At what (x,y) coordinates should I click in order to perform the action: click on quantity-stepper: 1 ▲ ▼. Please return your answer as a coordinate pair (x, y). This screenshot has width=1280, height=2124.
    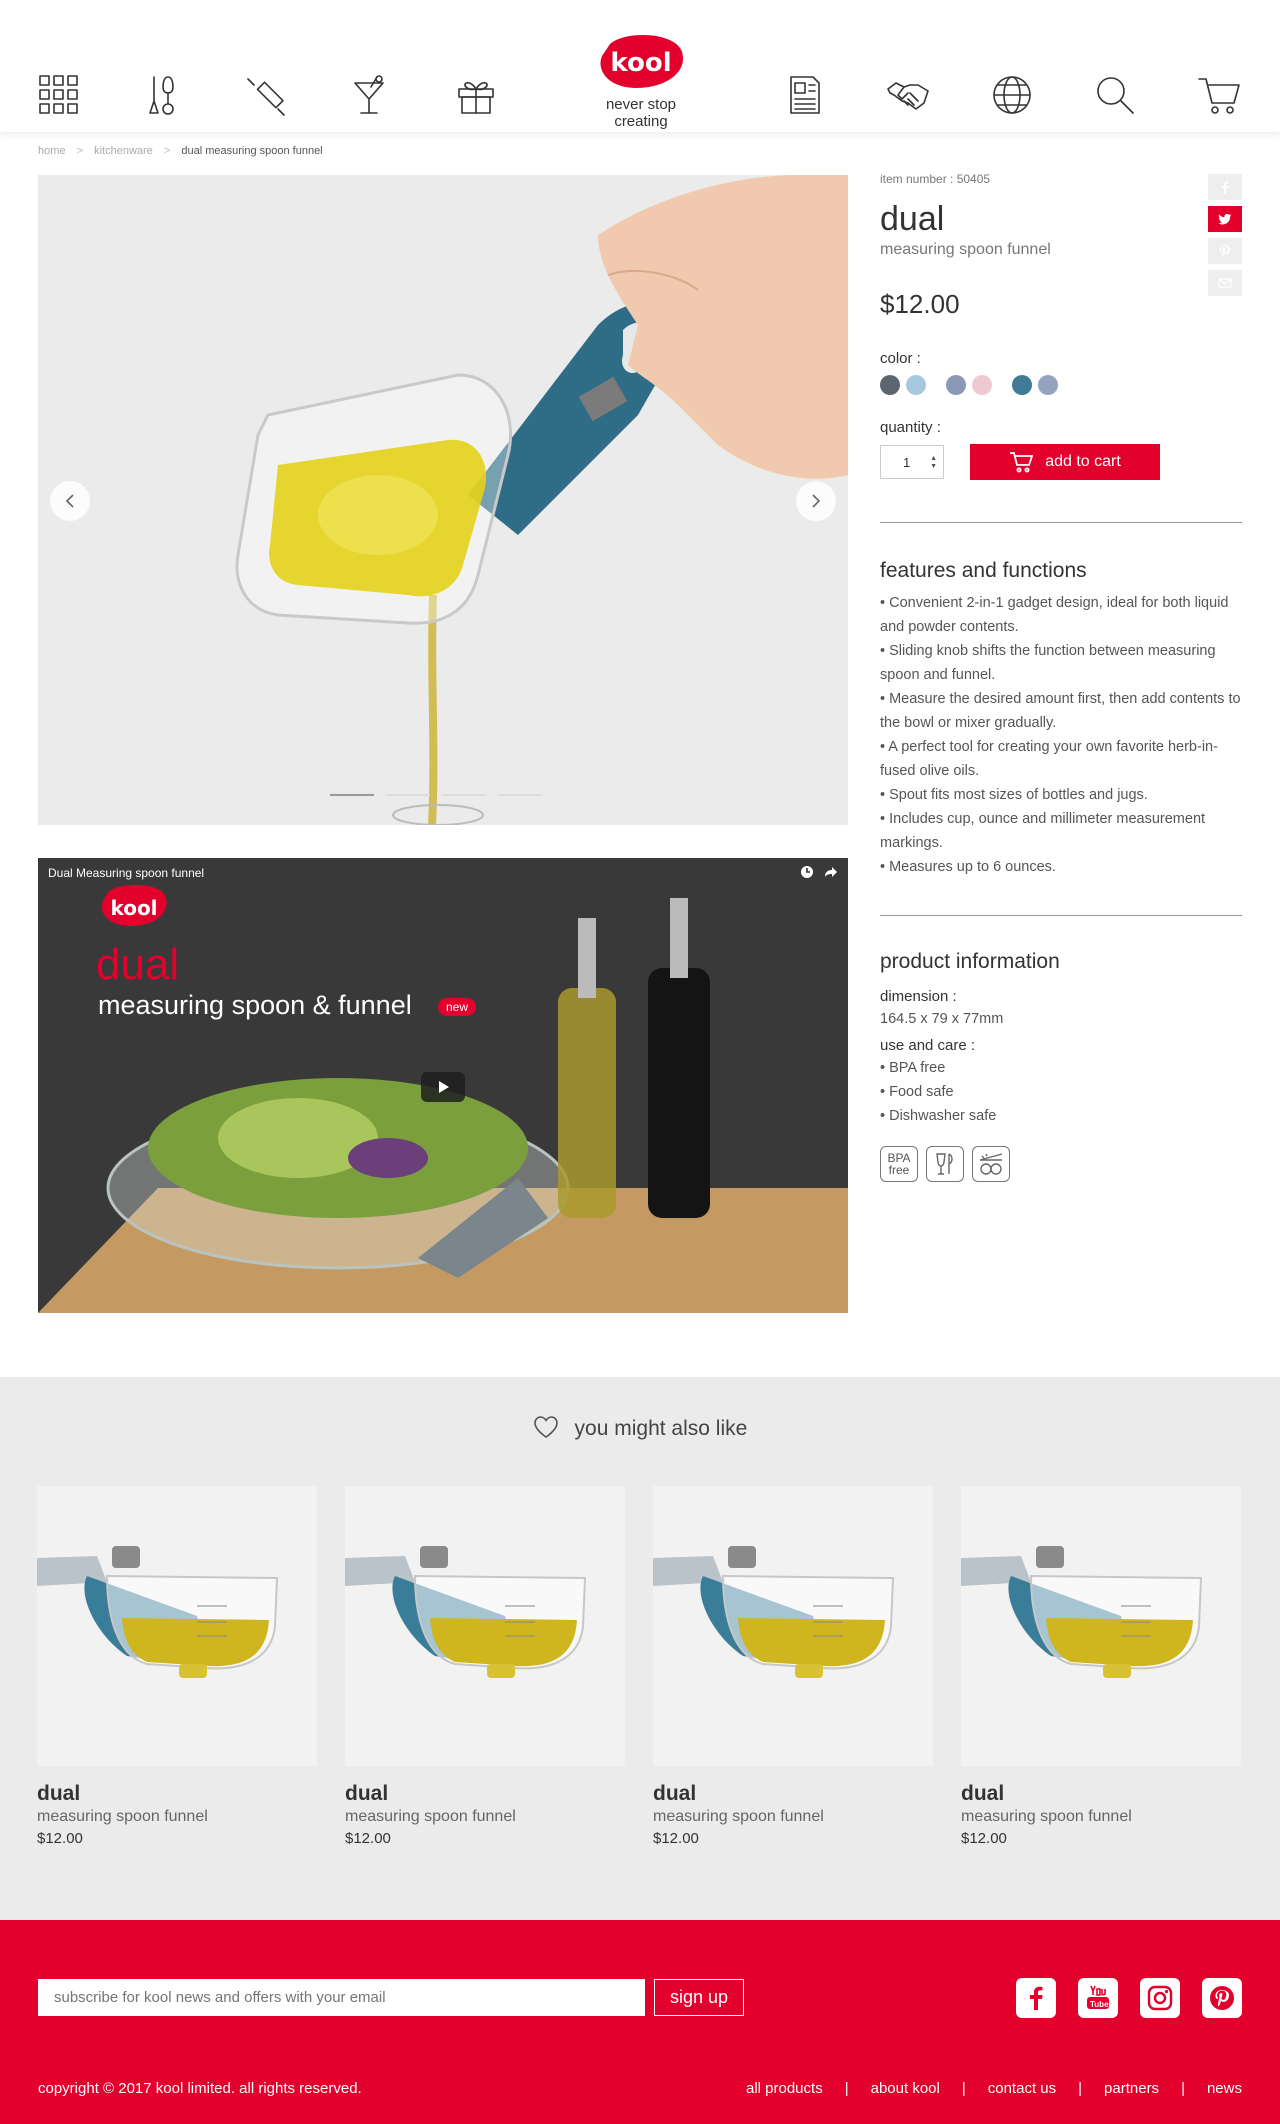
    Looking at the image, I should click on (912, 462).